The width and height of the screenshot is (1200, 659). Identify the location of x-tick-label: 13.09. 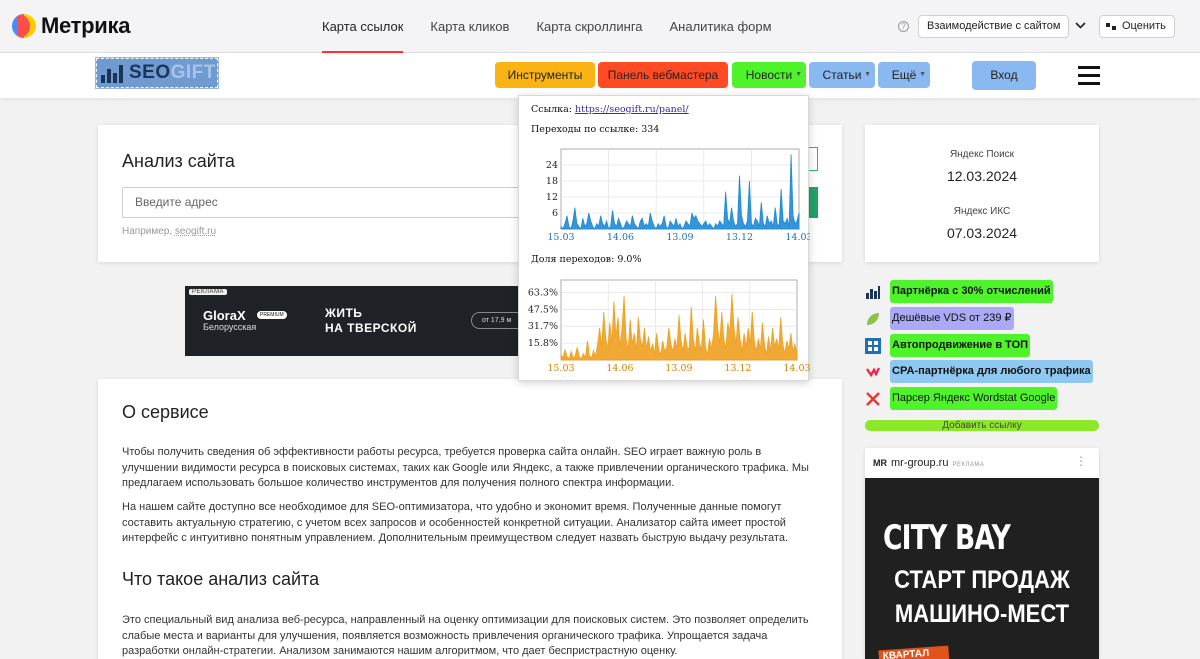
(679, 237).